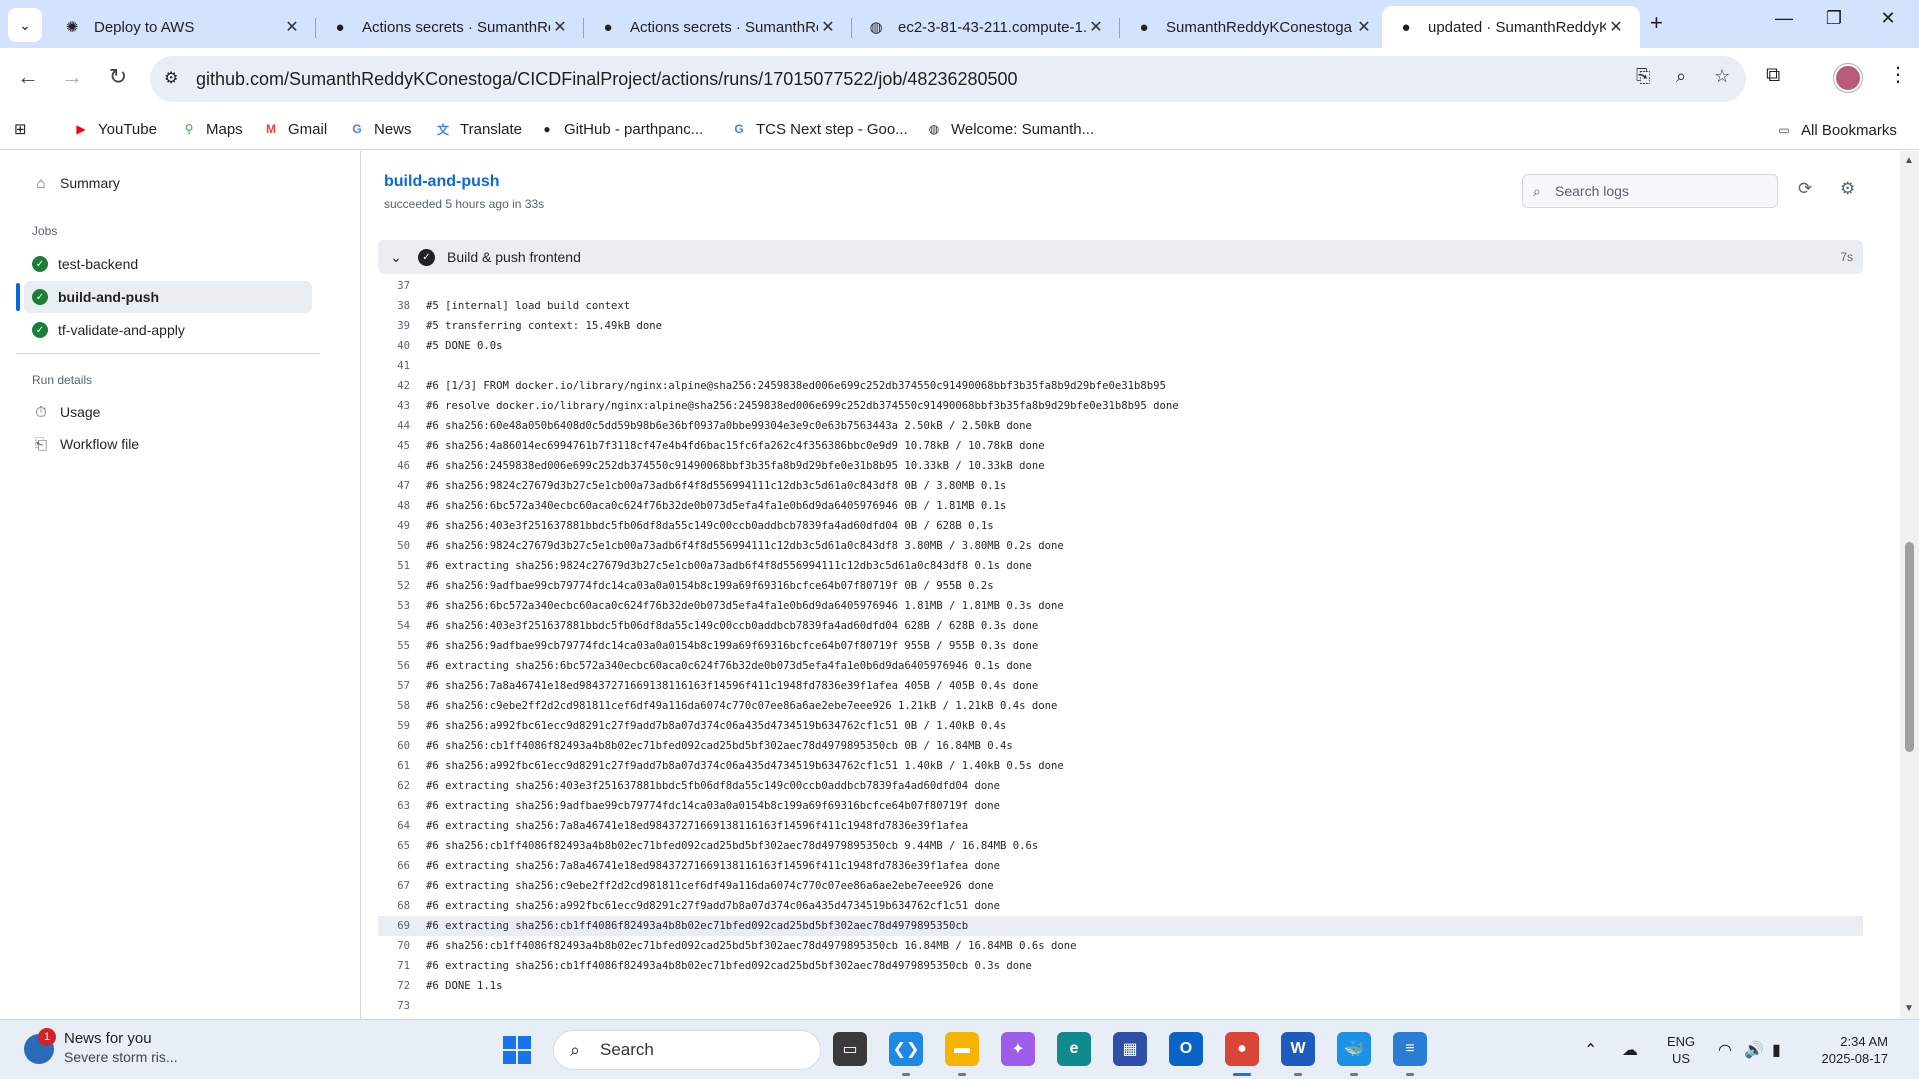  Describe the element at coordinates (118, 77) in the screenshot. I see `reload-button: ↻` at that location.